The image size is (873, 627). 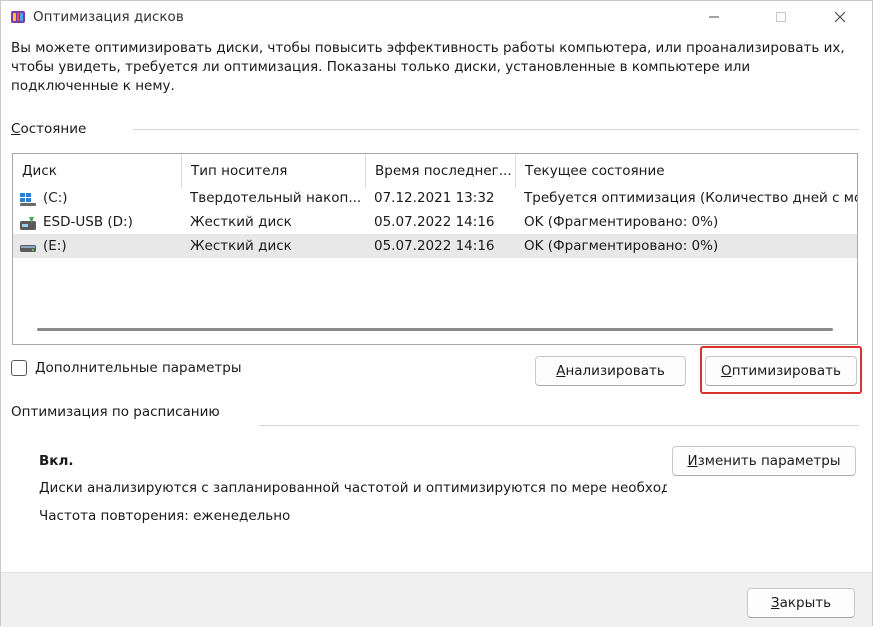 What do you see at coordinates (615, 371) in the screenshot?
I see `analyze-label: нализировать` at bounding box center [615, 371].